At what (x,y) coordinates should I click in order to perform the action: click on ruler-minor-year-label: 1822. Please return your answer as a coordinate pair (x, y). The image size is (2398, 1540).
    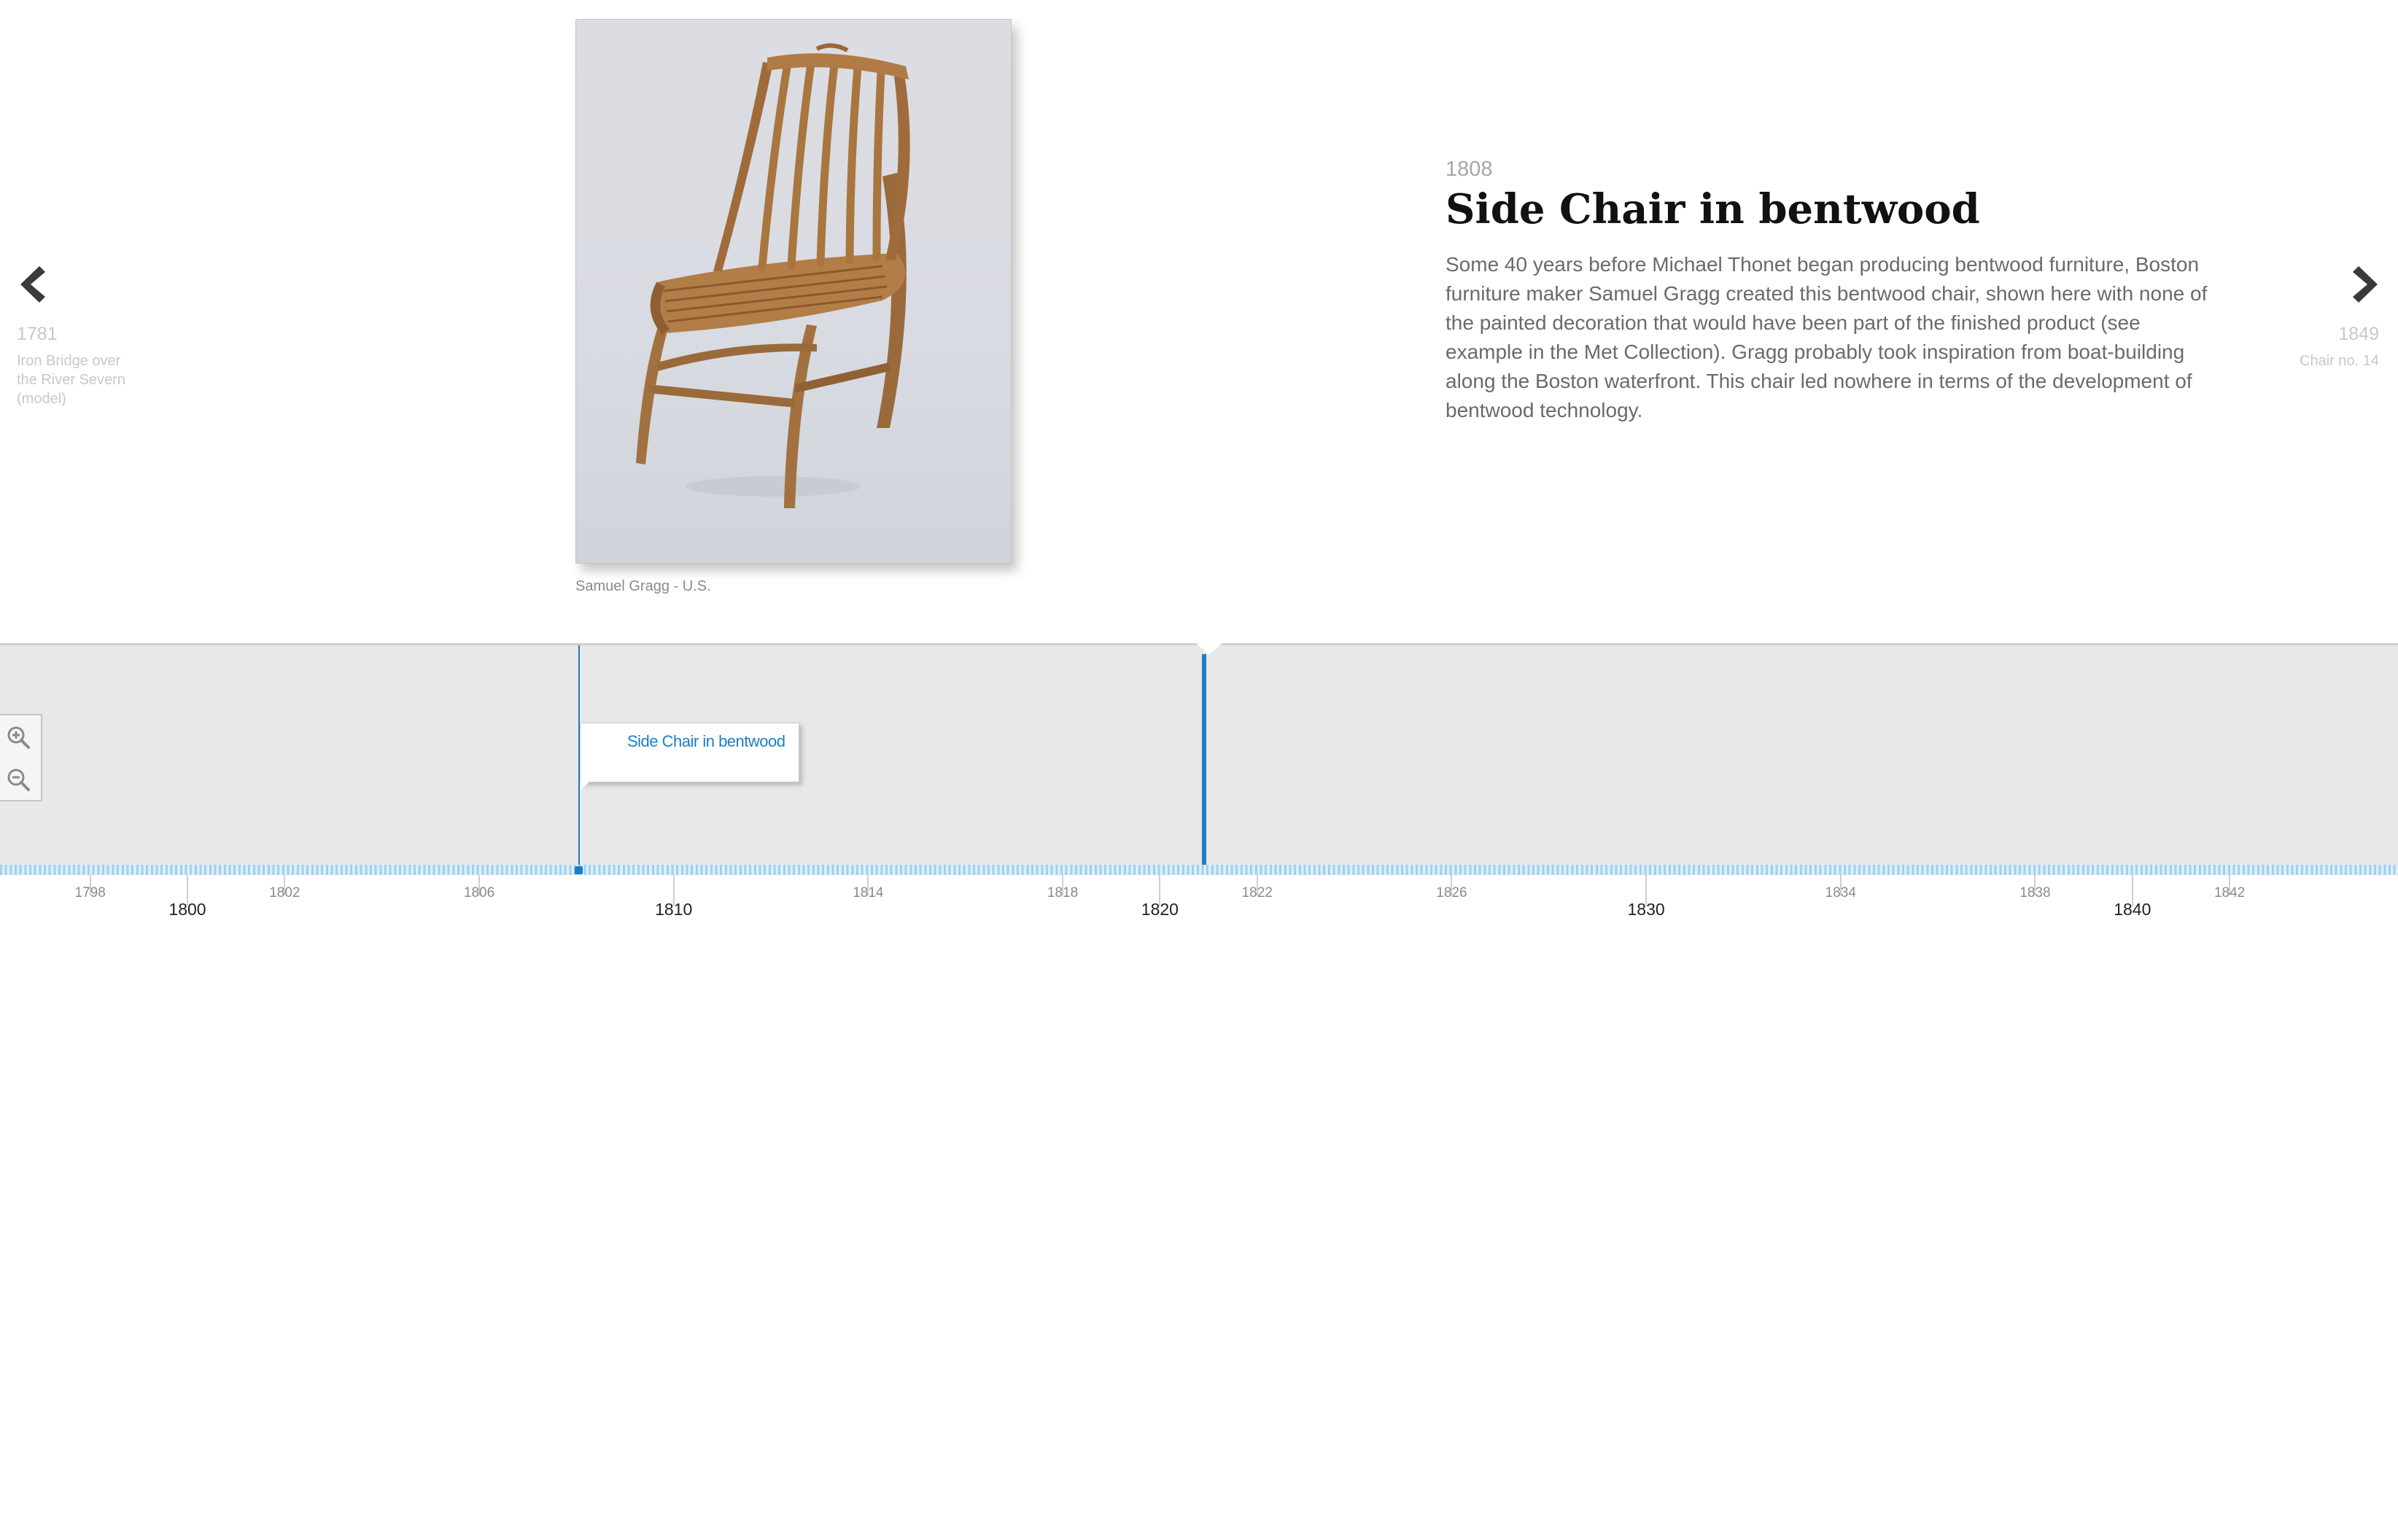
    Looking at the image, I should click on (1257, 893).